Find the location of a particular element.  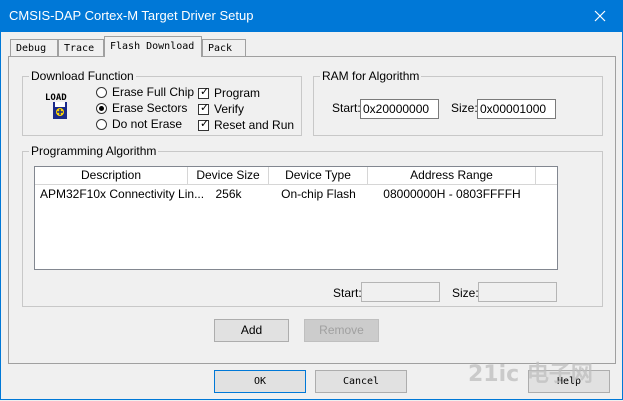

column-header-device-type: Device Type is located at coordinates (318, 176).